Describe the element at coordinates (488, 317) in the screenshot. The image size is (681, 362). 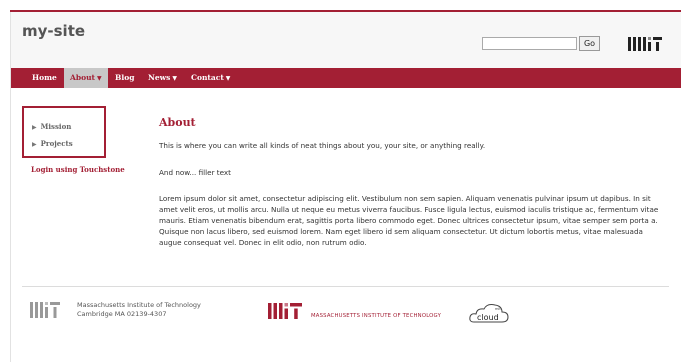
I see `cloud-word: cloud` at that location.